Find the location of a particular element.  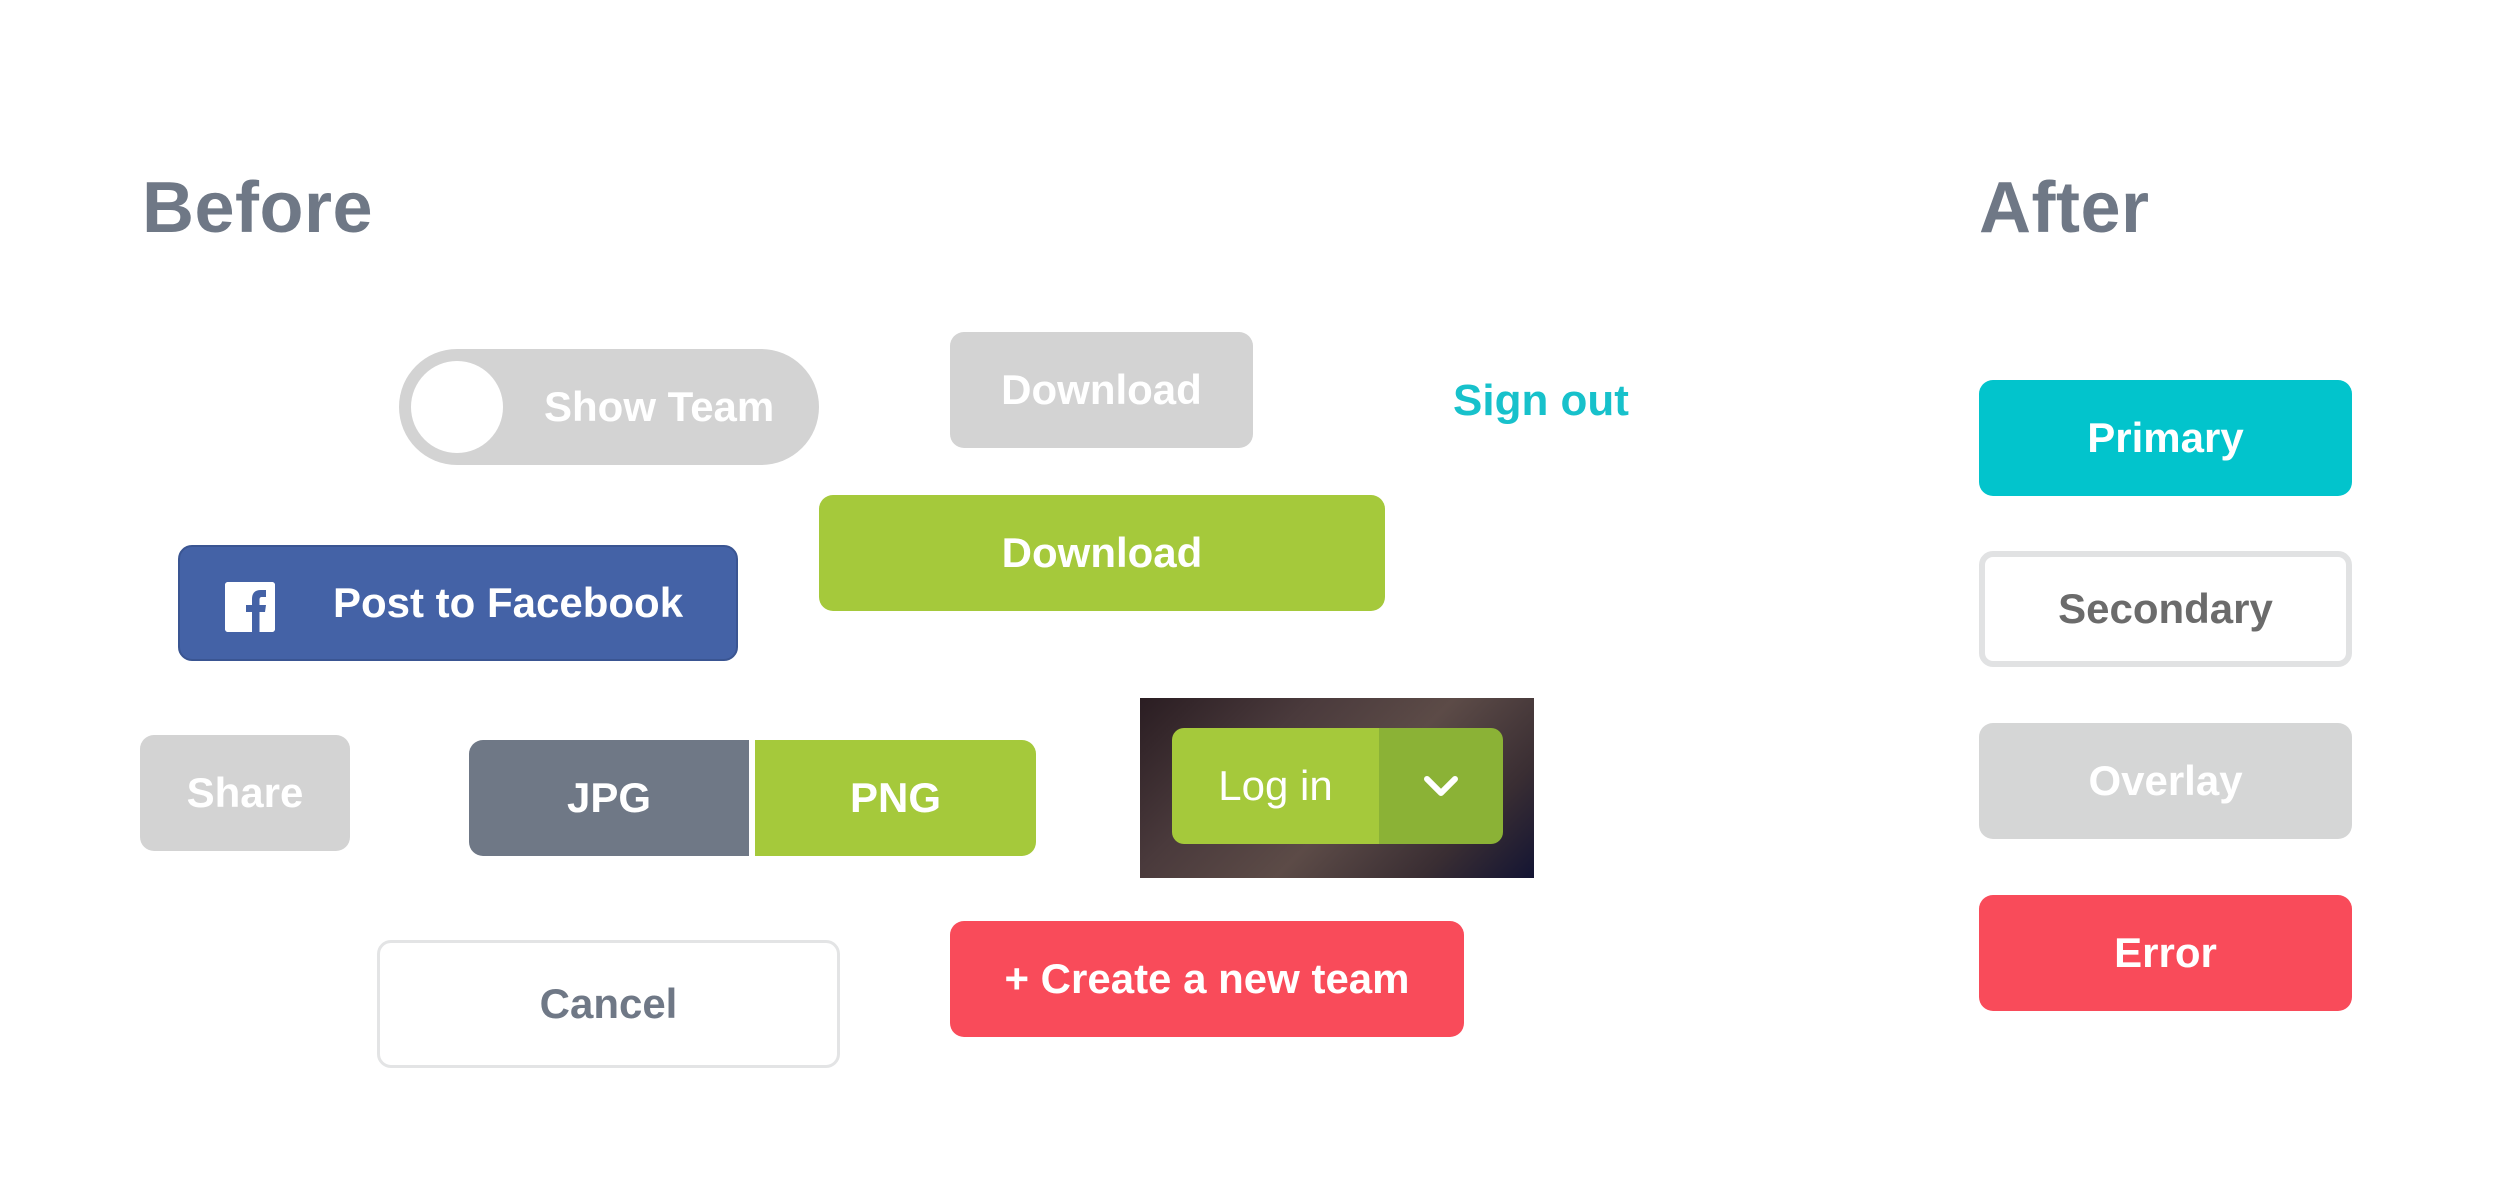

share-button: Share is located at coordinates (245, 793).